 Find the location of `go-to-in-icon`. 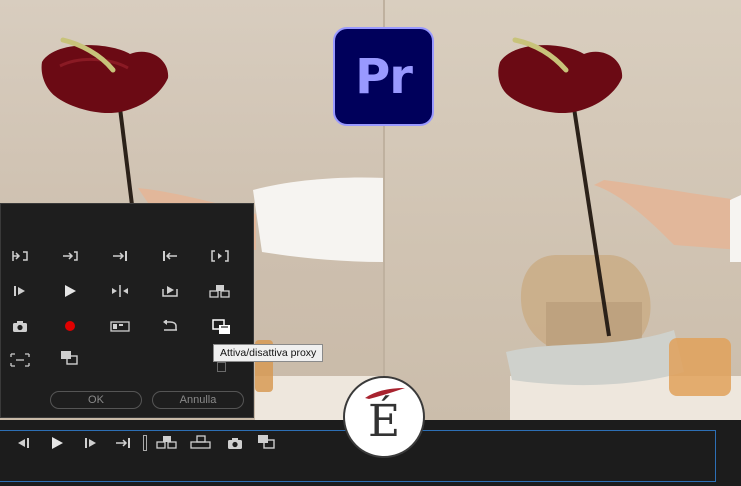

go-to-in-icon is located at coordinates (170, 256).